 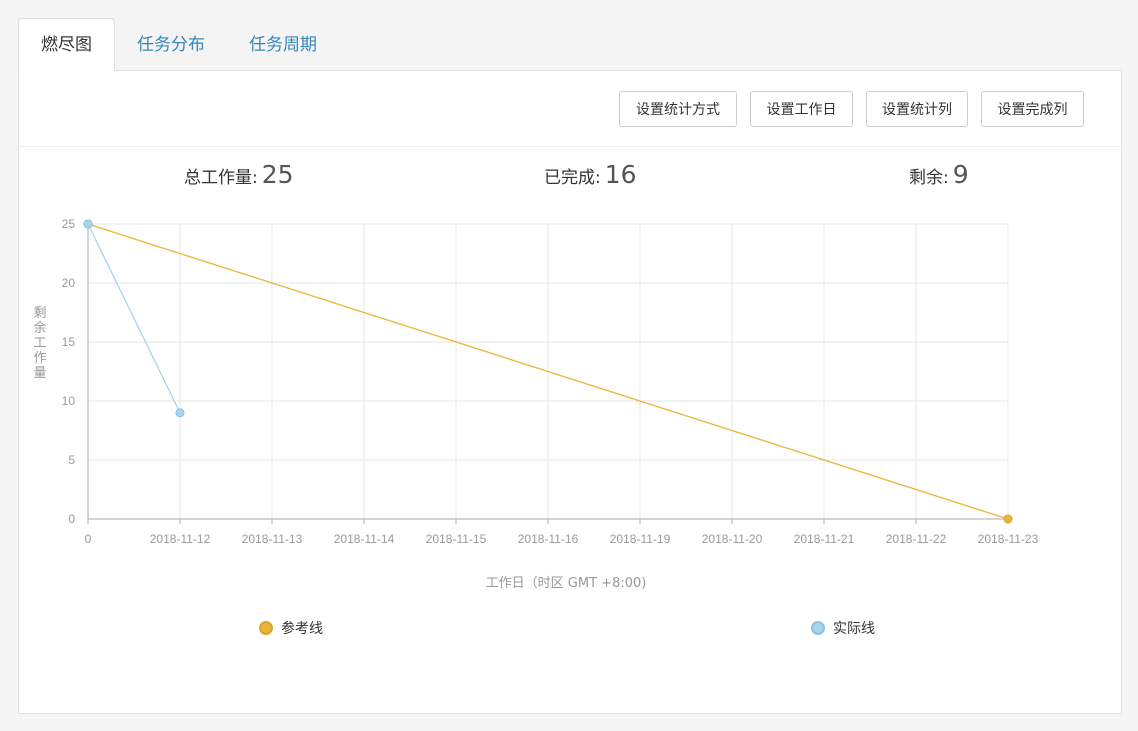 What do you see at coordinates (39, 313) in the screenshot?
I see `y-axis-title-char: 剩` at bounding box center [39, 313].